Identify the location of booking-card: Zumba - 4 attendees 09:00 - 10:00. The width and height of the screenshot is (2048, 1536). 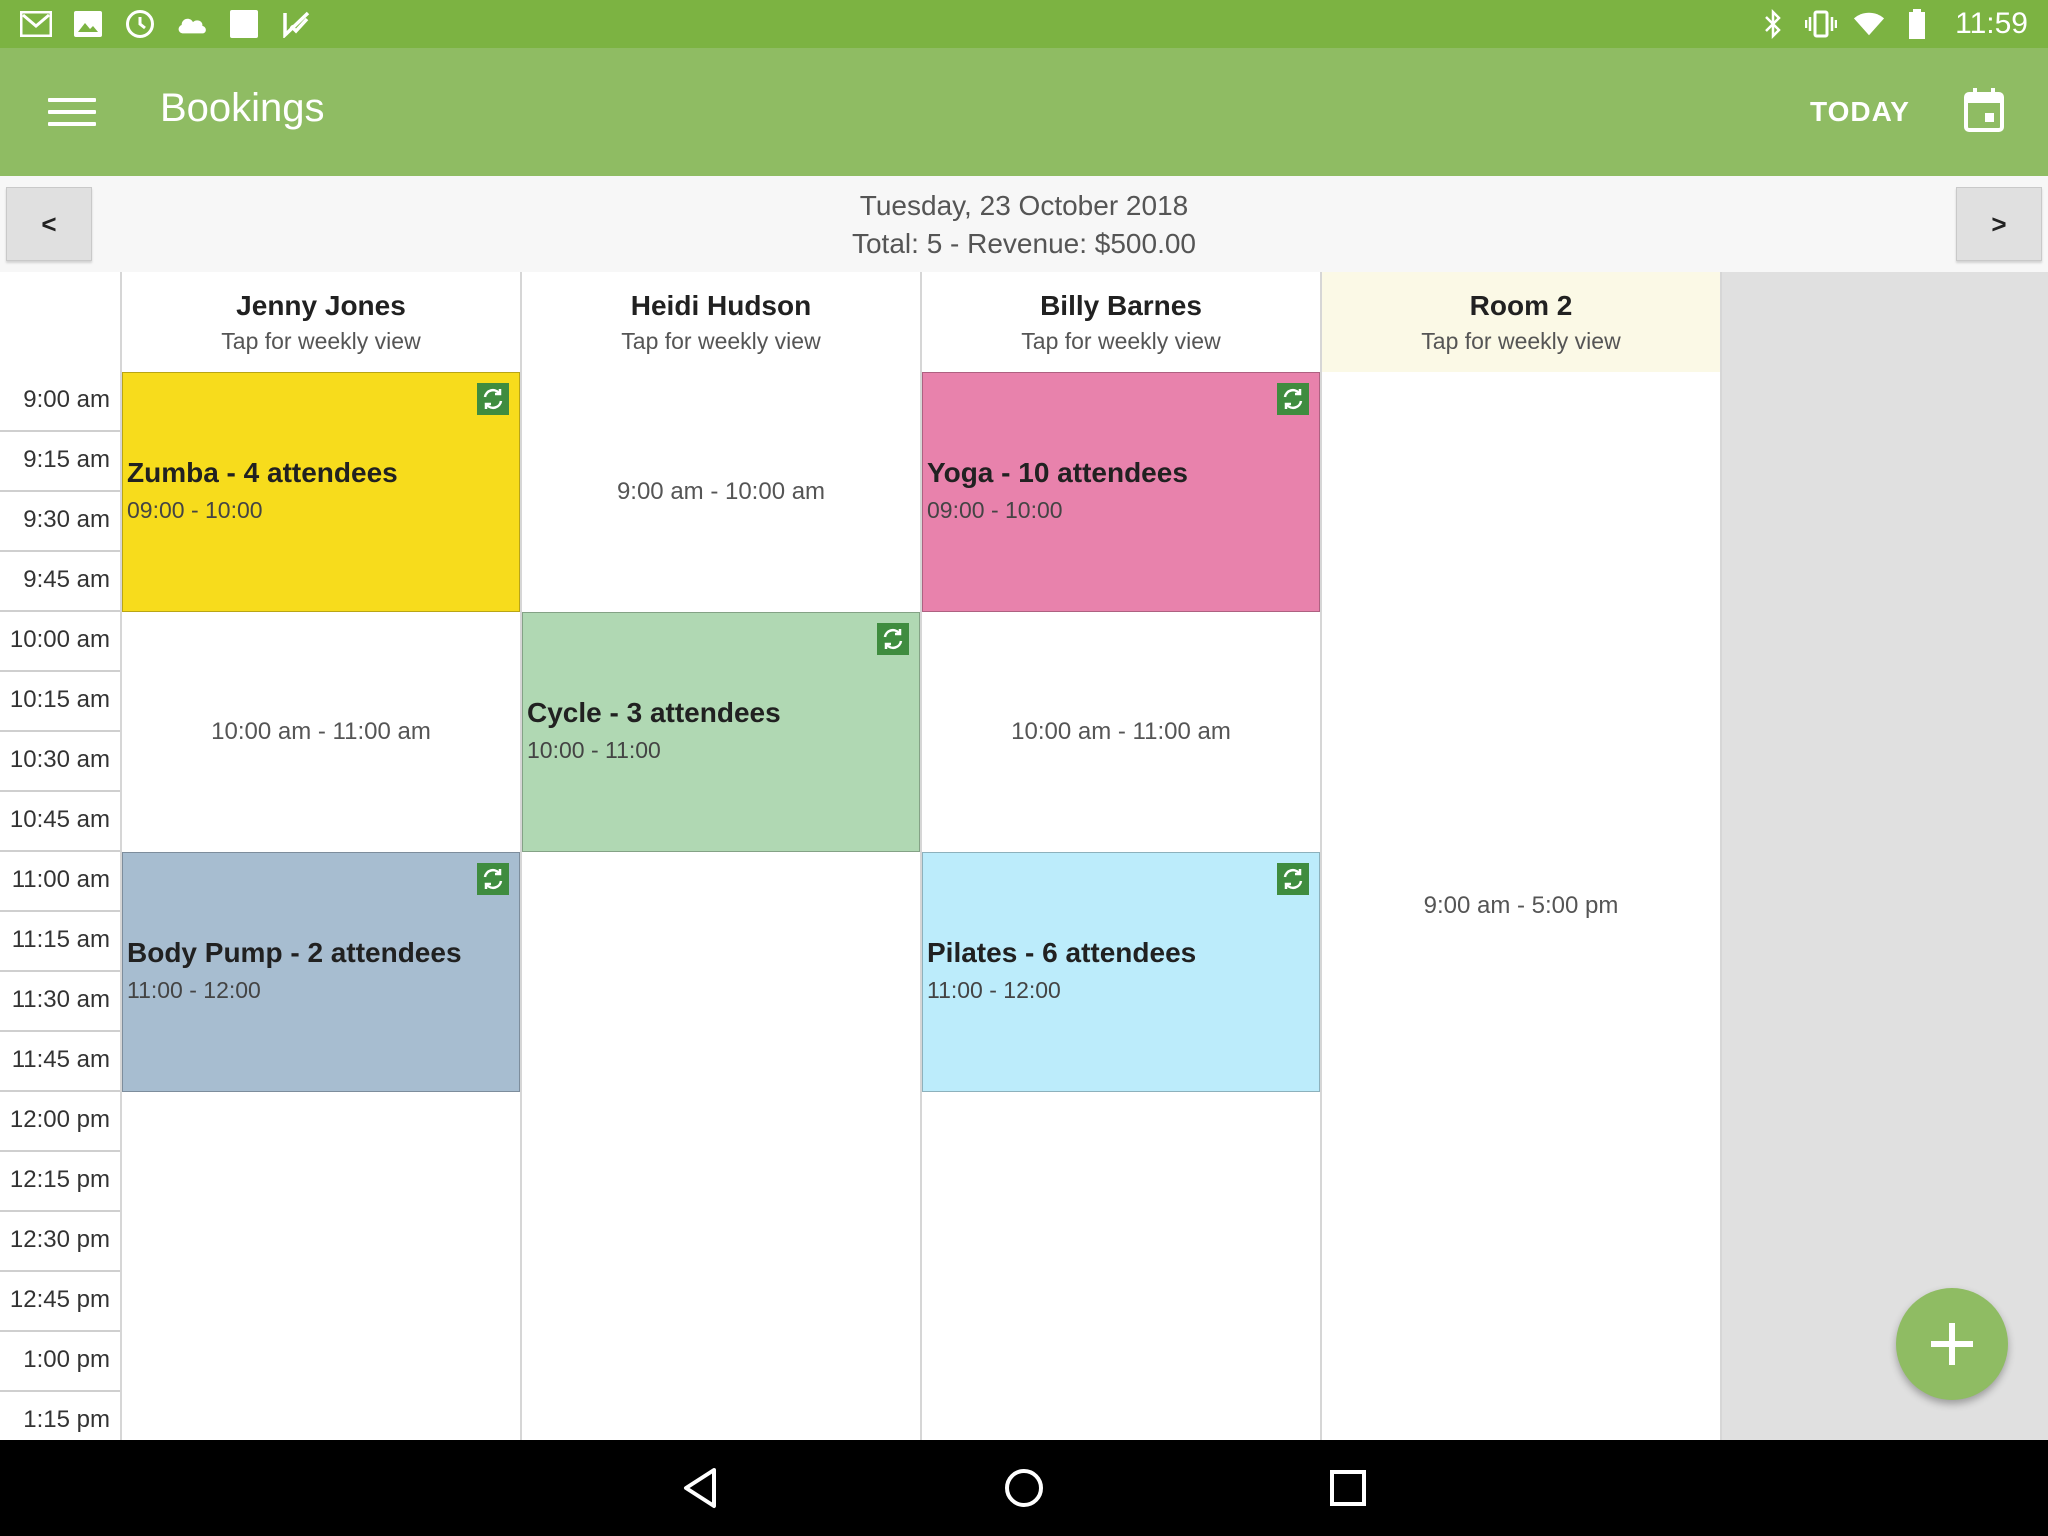
(321, 492).